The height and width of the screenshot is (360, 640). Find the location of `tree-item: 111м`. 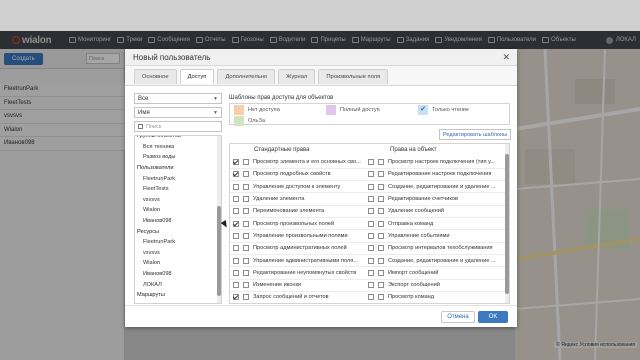

tree-item: 111м is located at coordinates (177, 302).